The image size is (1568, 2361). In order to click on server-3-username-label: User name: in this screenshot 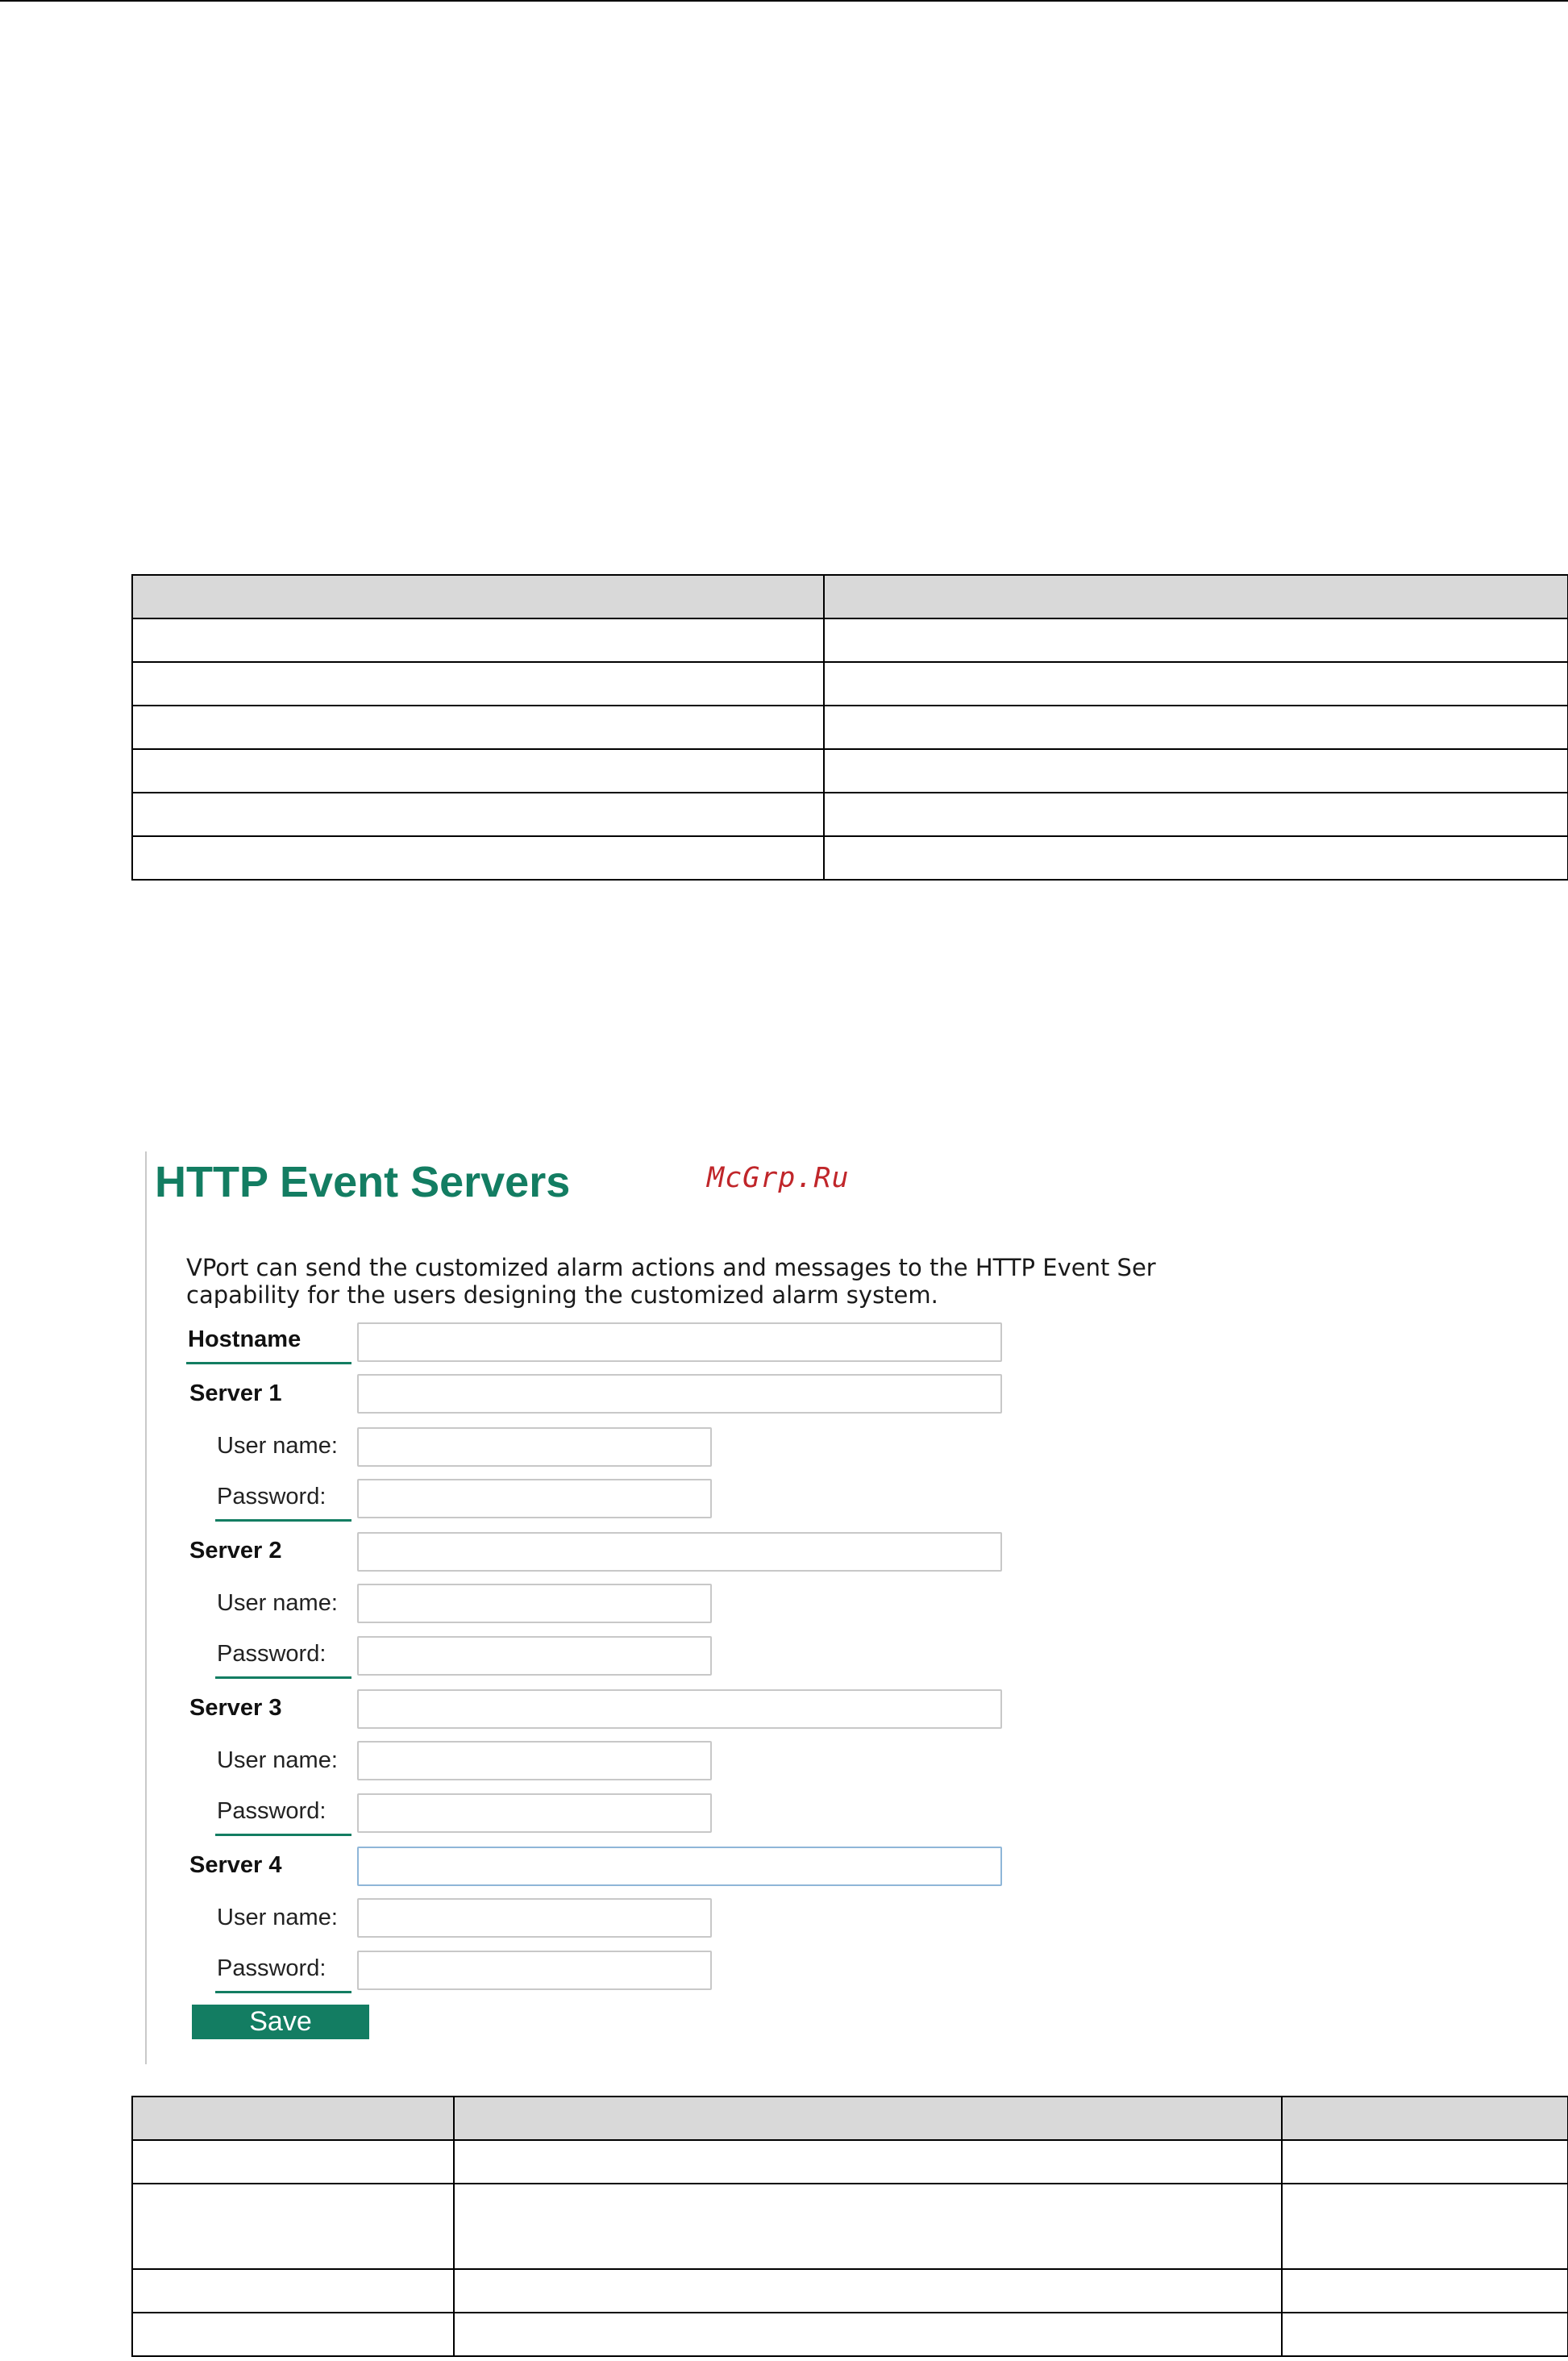, I will do `click(277, 1760)`.